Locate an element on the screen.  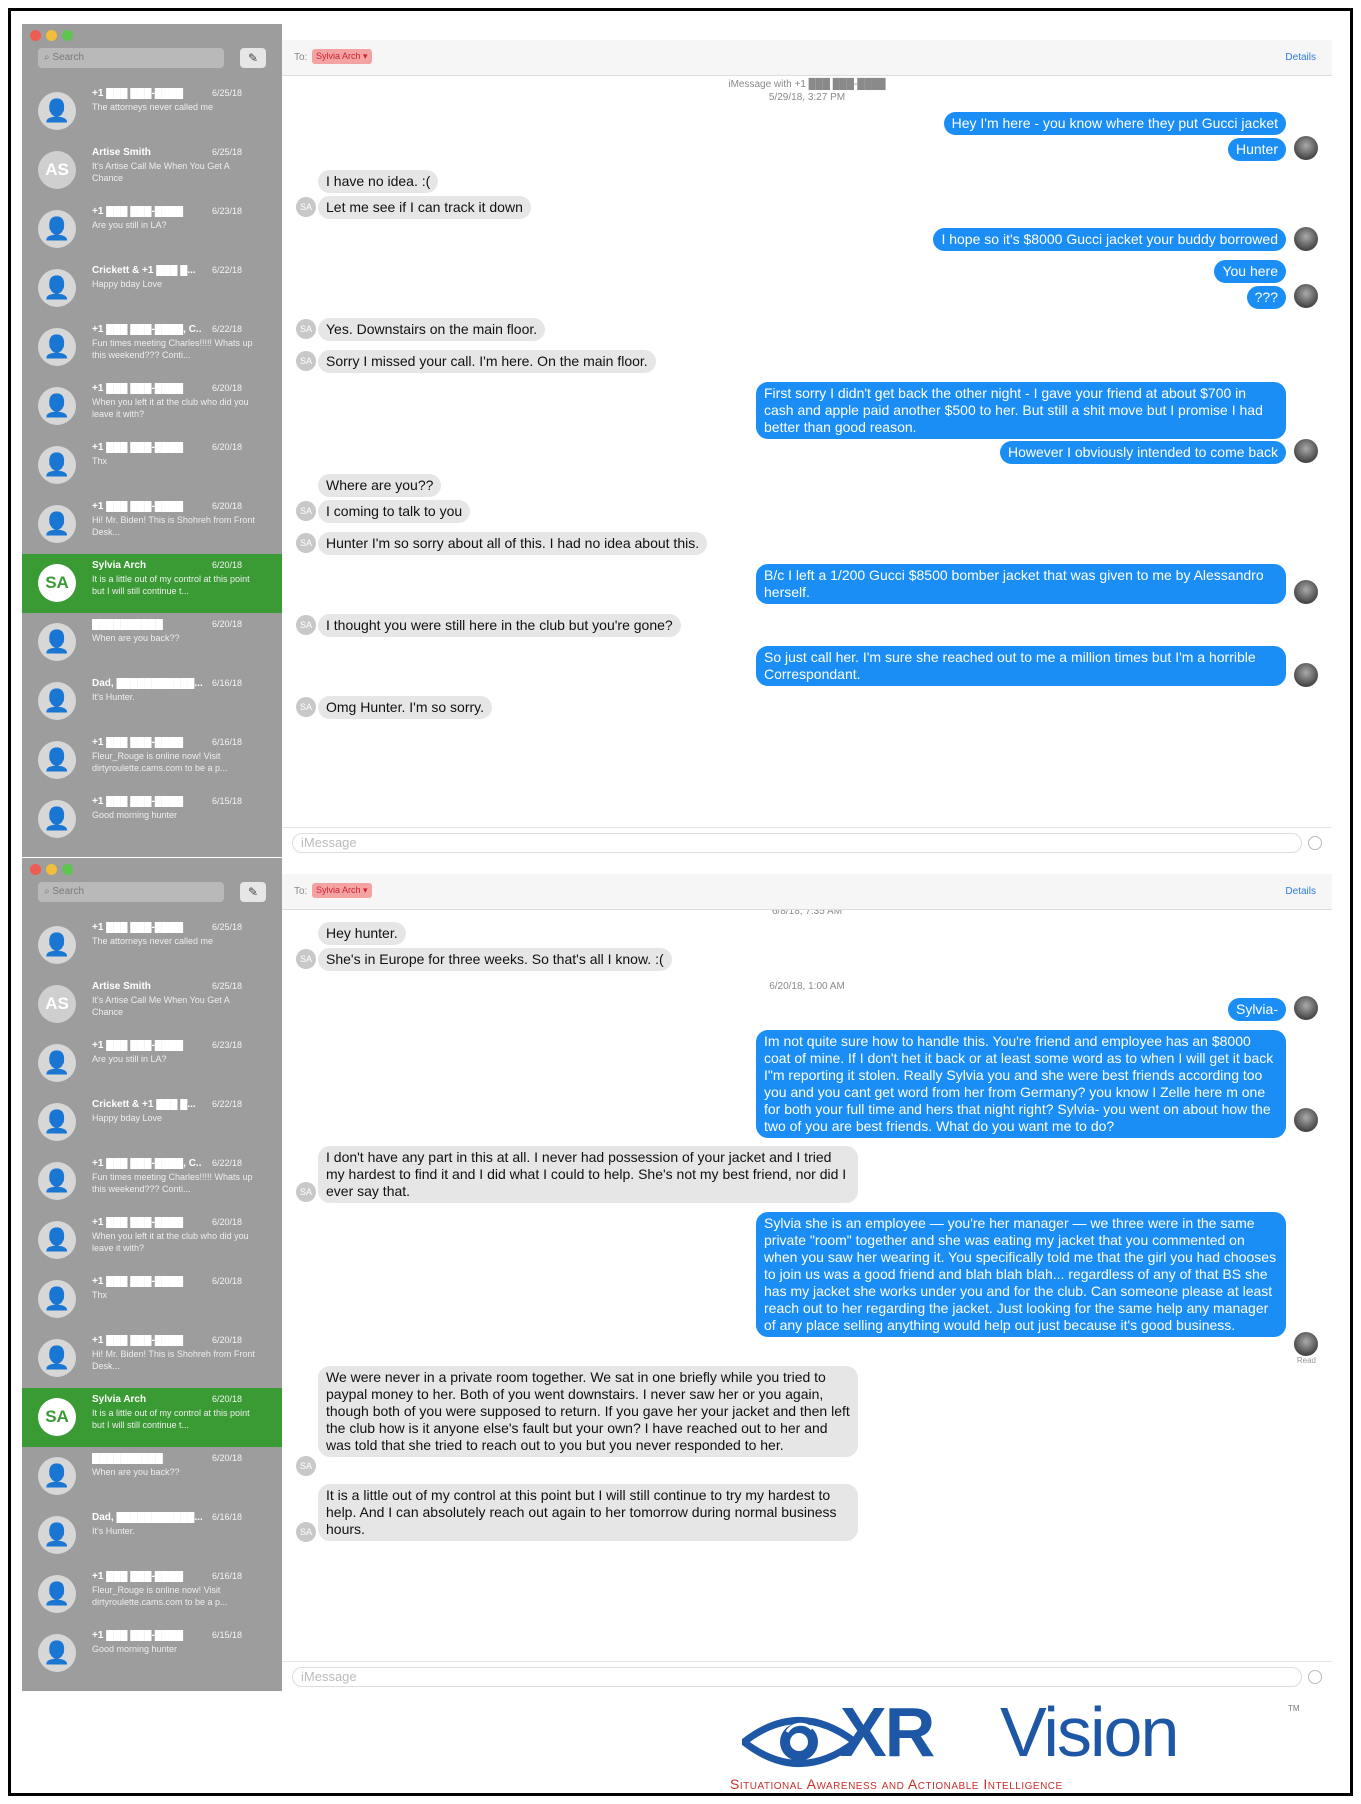
read-receipt: Read is located at coordinates (1306, 1360).